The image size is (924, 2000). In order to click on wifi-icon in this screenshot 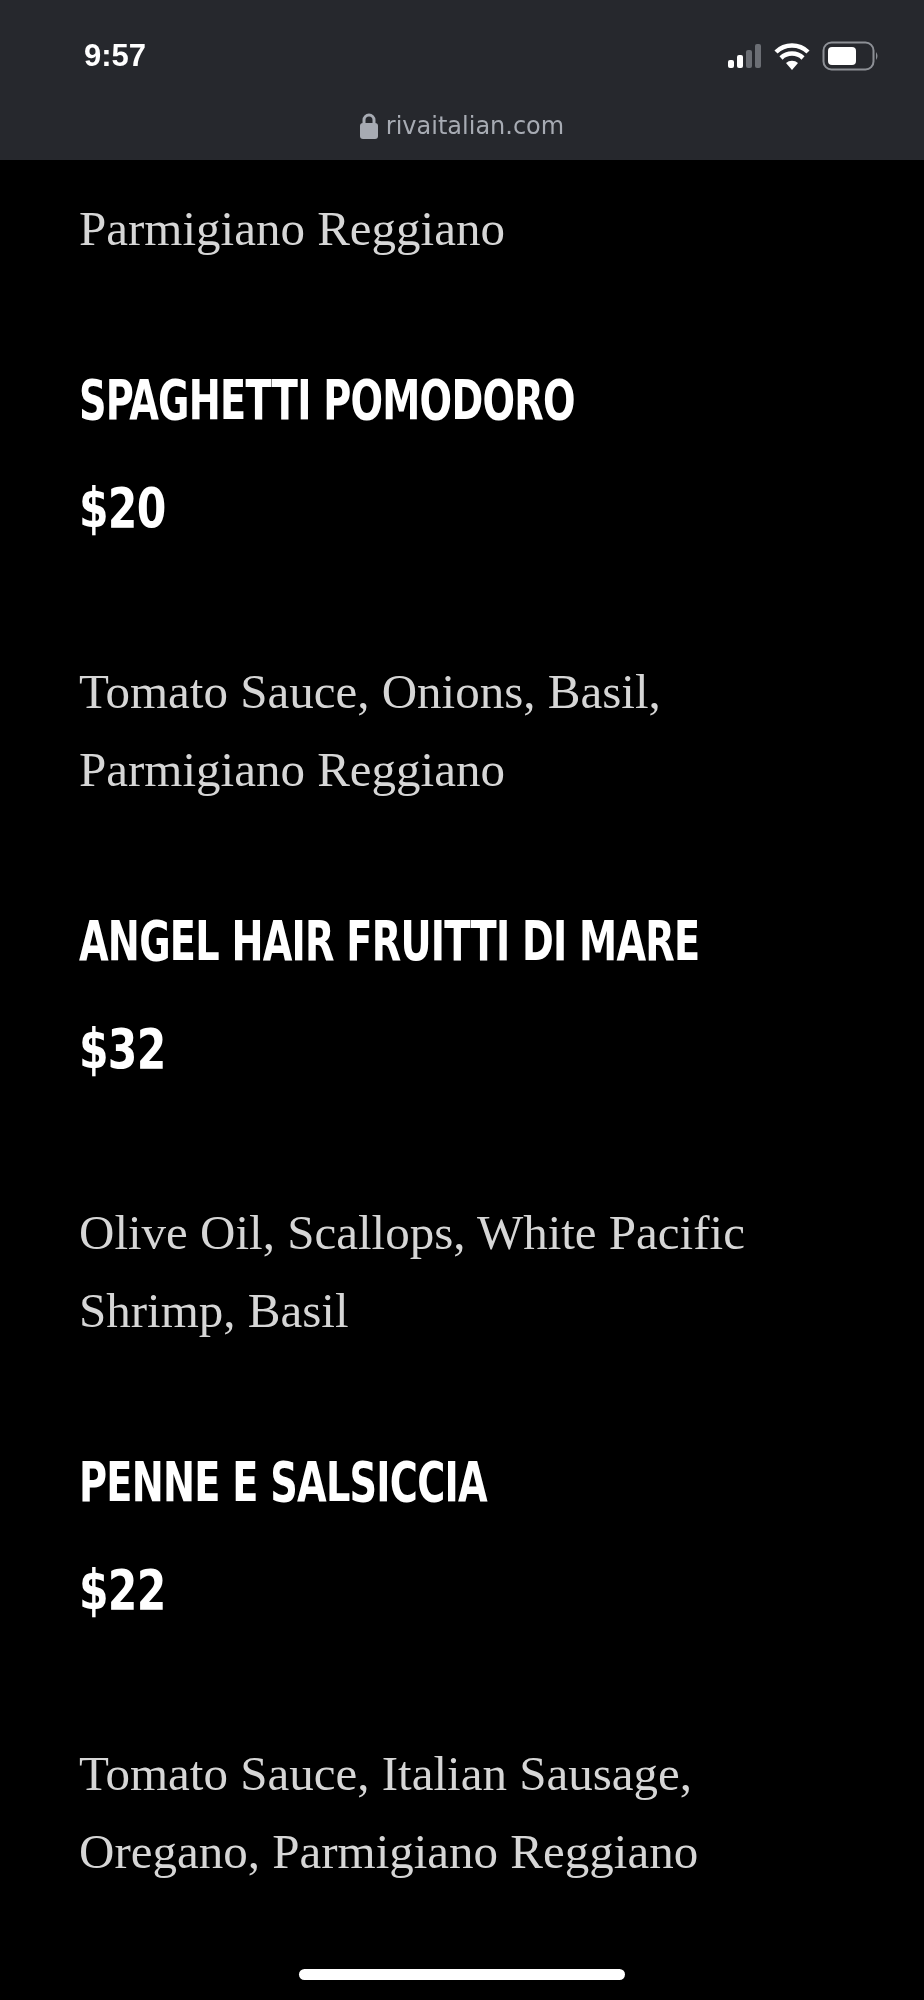, I will do `click(792, 56)`.